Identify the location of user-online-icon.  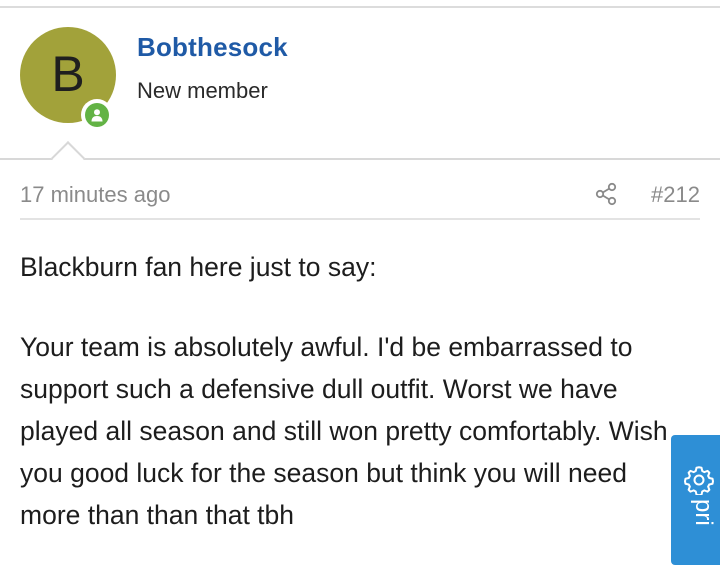
(97, 115).